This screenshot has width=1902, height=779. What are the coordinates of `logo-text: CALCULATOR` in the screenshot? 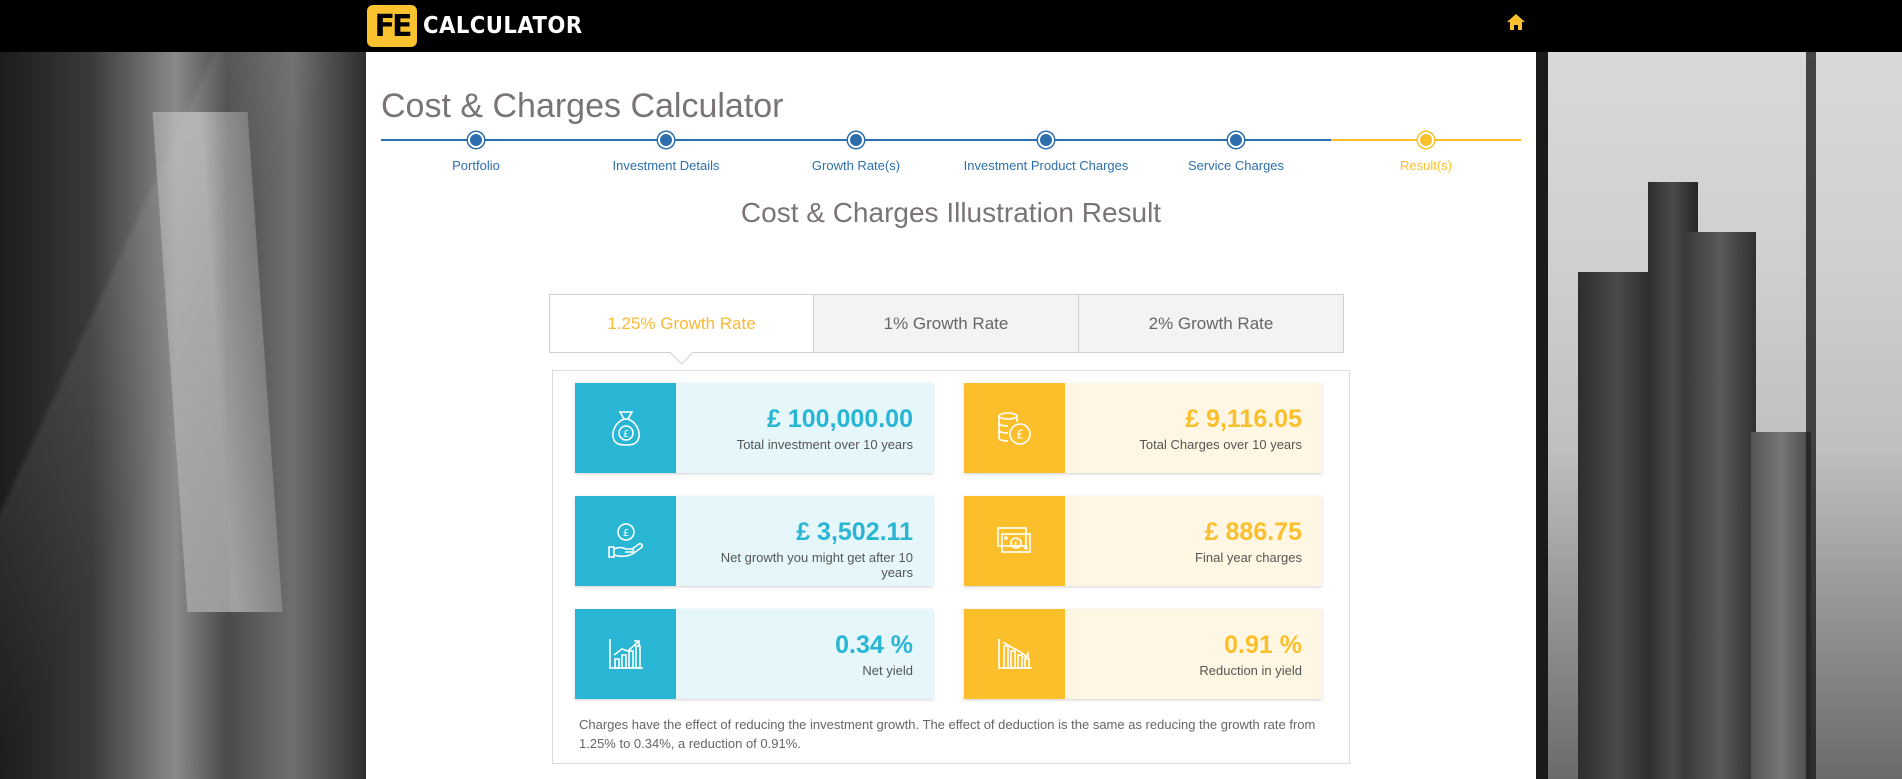 It's located at (503, 26).